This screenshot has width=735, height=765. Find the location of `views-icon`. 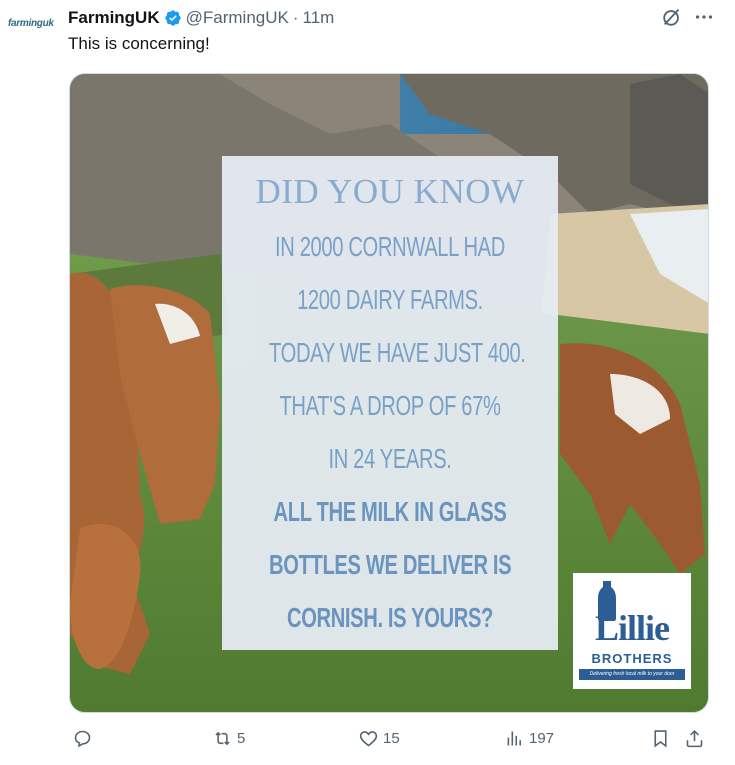

views-icon is located at coordinates (514, 738).